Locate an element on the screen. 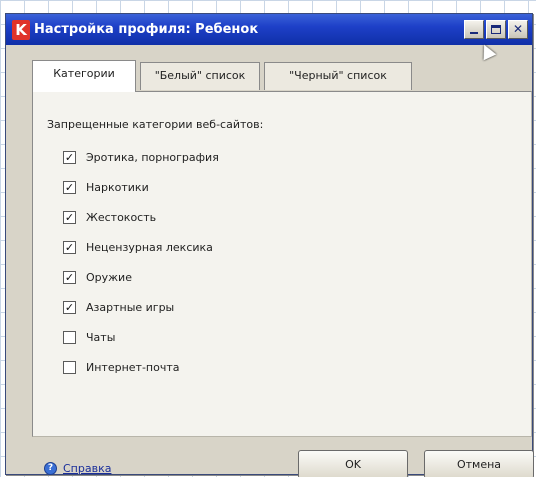 Image resolution: width=536 pixels, height=477 pixels. maximize-button is located at coordinates (496, 29).